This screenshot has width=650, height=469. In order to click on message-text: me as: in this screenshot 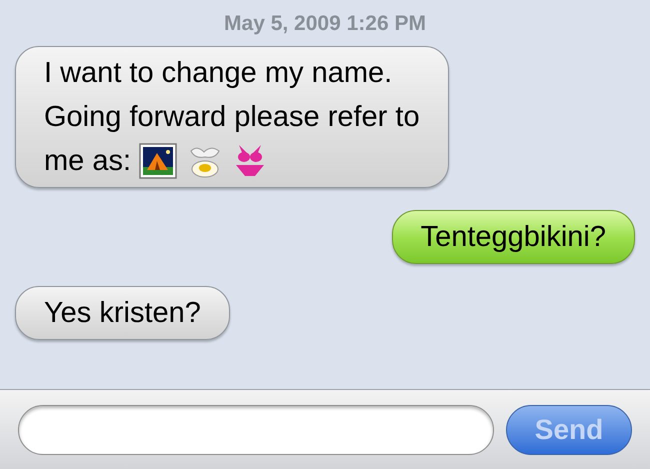, I will do `click(88, 161)`.